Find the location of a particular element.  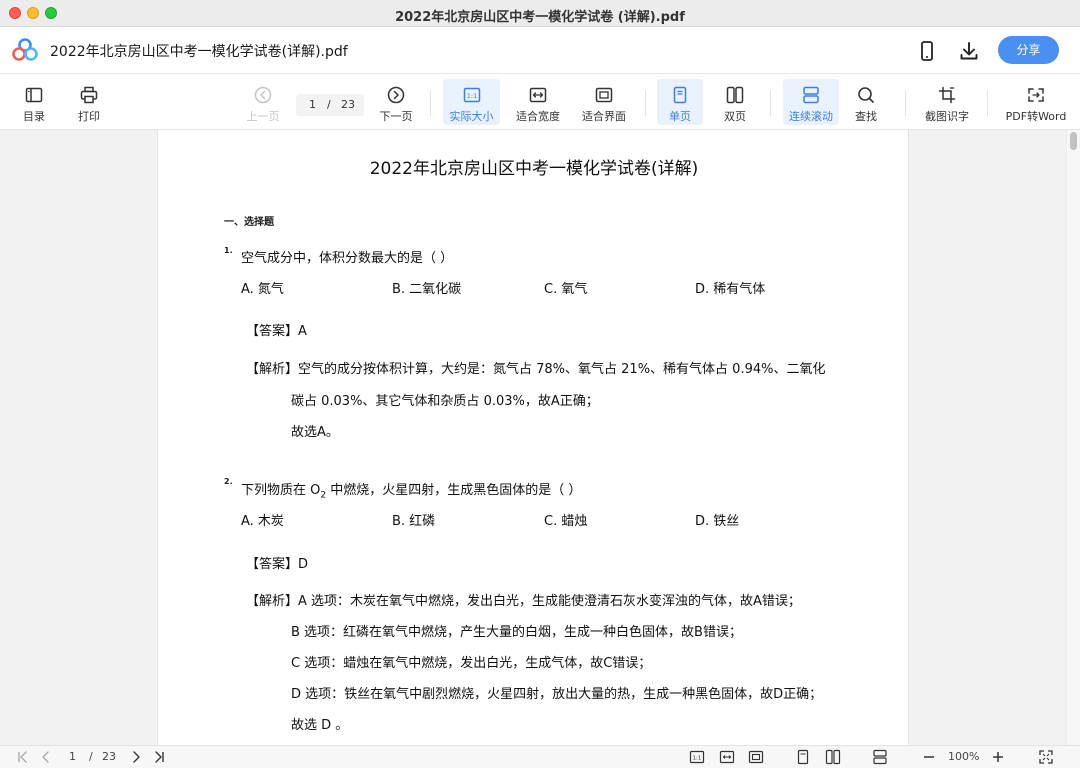

app-header: 2022年北京房山区中考一模化学试卷(详解).pdf 分享 is located at coordinates (540, 50).